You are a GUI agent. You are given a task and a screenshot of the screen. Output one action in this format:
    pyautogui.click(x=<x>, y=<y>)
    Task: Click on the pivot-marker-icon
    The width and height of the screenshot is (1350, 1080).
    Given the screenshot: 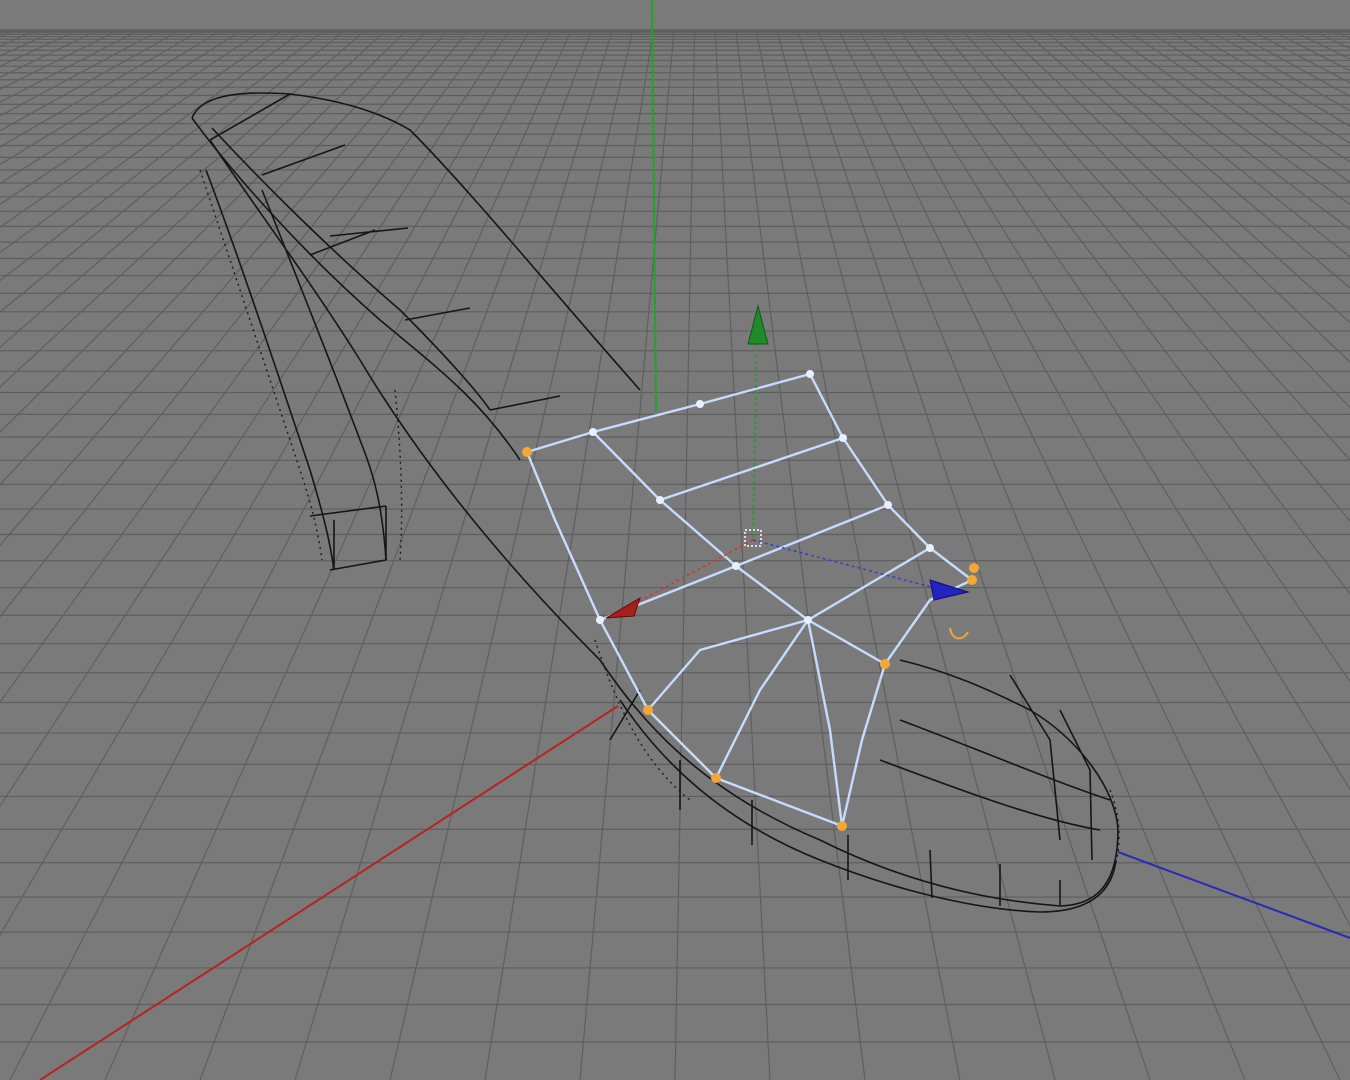 What is the action you would take?
    pyautogui.click(x=959, y=633)
    